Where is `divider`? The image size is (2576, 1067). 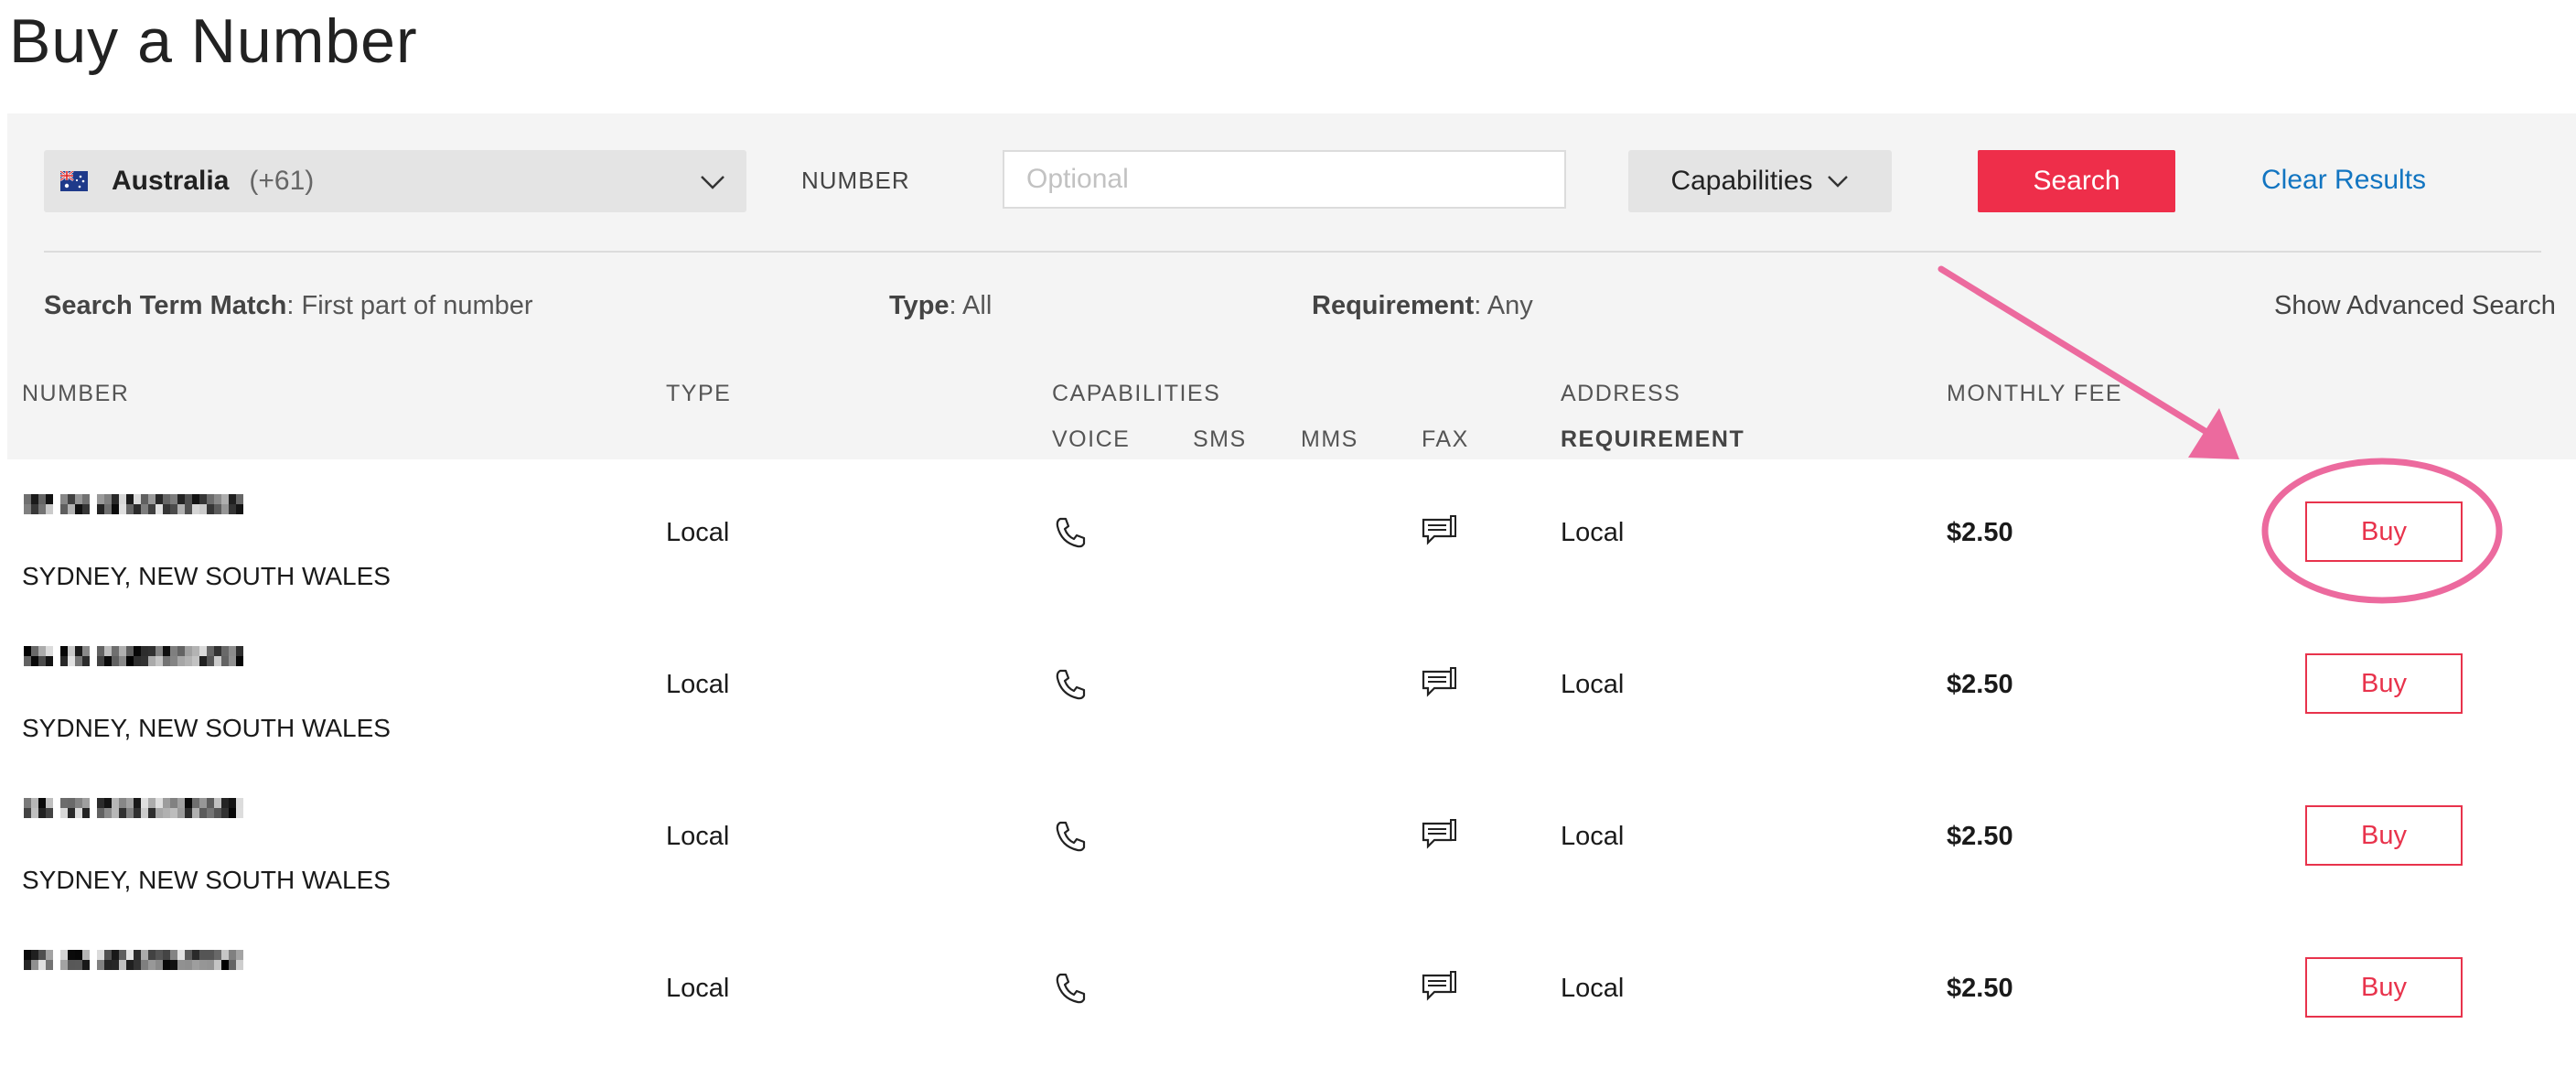 divider is located at coordinates (1292, 252).